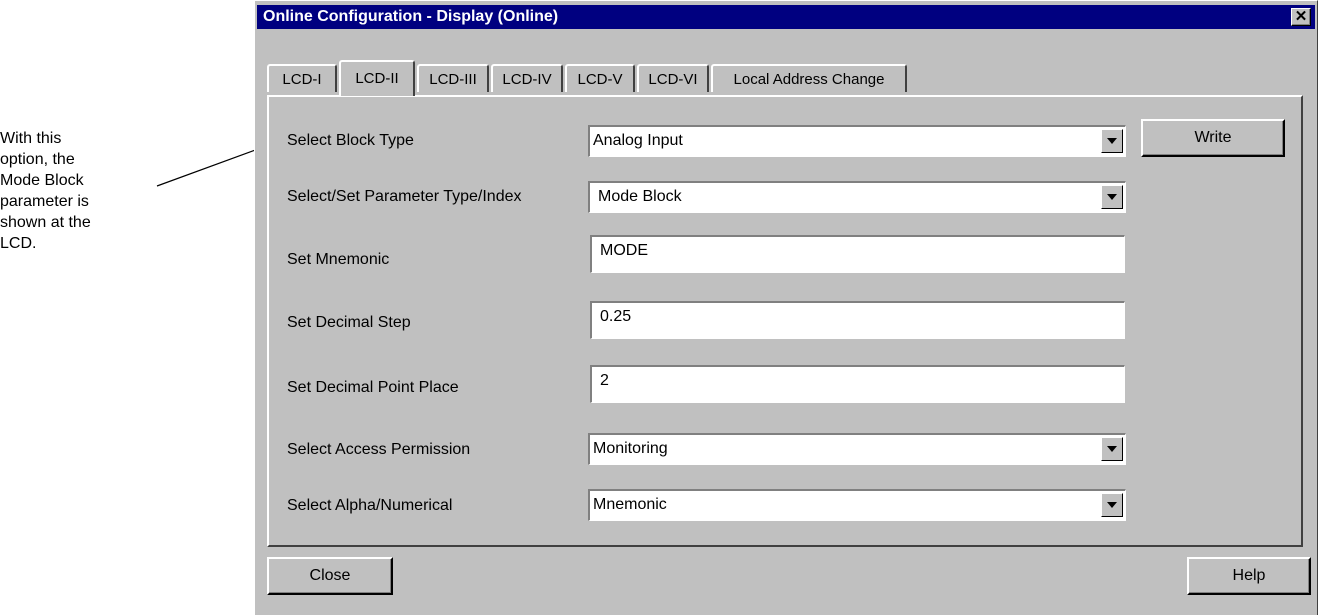 The image size is (1328, 615). What do you see at coordinates (453, 78) in the screenshot?
I see `tab-lcd-iii: LCD-III` at bounding box center [453, 78].